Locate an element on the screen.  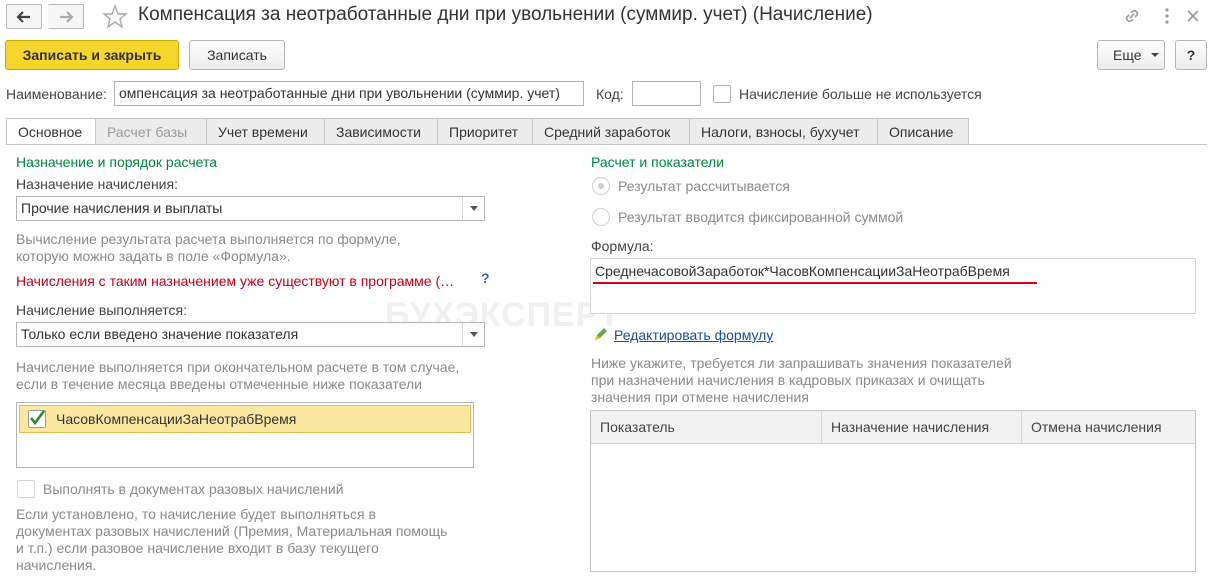
radio-calculated-label: Результат рассчитывается is located at coordinates (704, 186).